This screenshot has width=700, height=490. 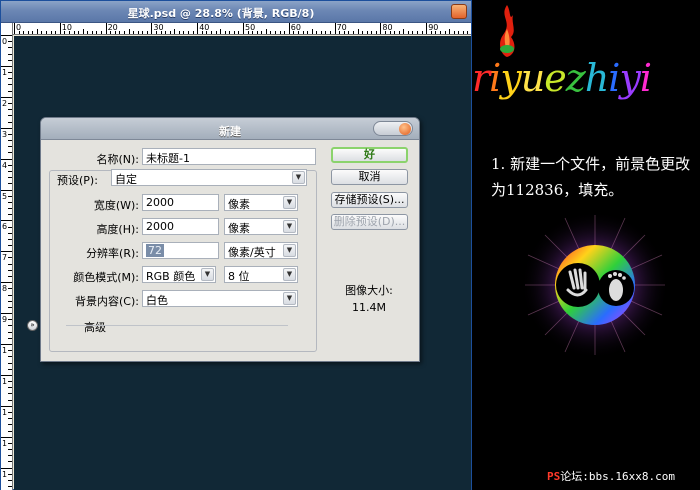 What do you see at coordinates (5, 103) in the screenshot?
I see `ruler-label: 2` at bounding box center [5, 103].